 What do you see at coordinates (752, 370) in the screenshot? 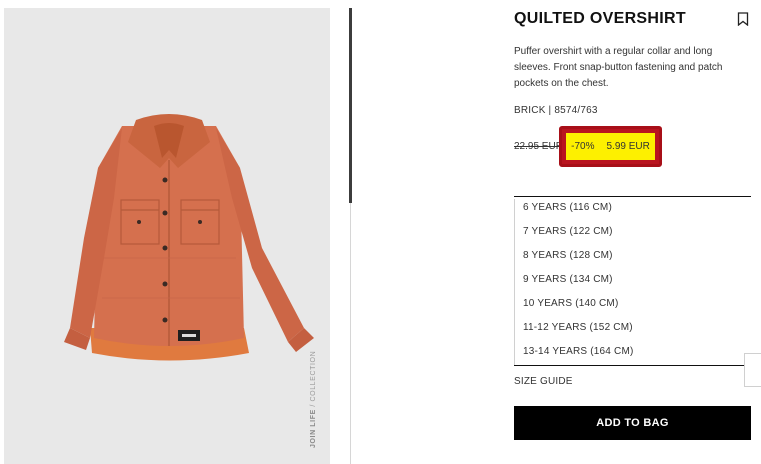
I see `side-panel-tab` at bounding box center [752, 370].